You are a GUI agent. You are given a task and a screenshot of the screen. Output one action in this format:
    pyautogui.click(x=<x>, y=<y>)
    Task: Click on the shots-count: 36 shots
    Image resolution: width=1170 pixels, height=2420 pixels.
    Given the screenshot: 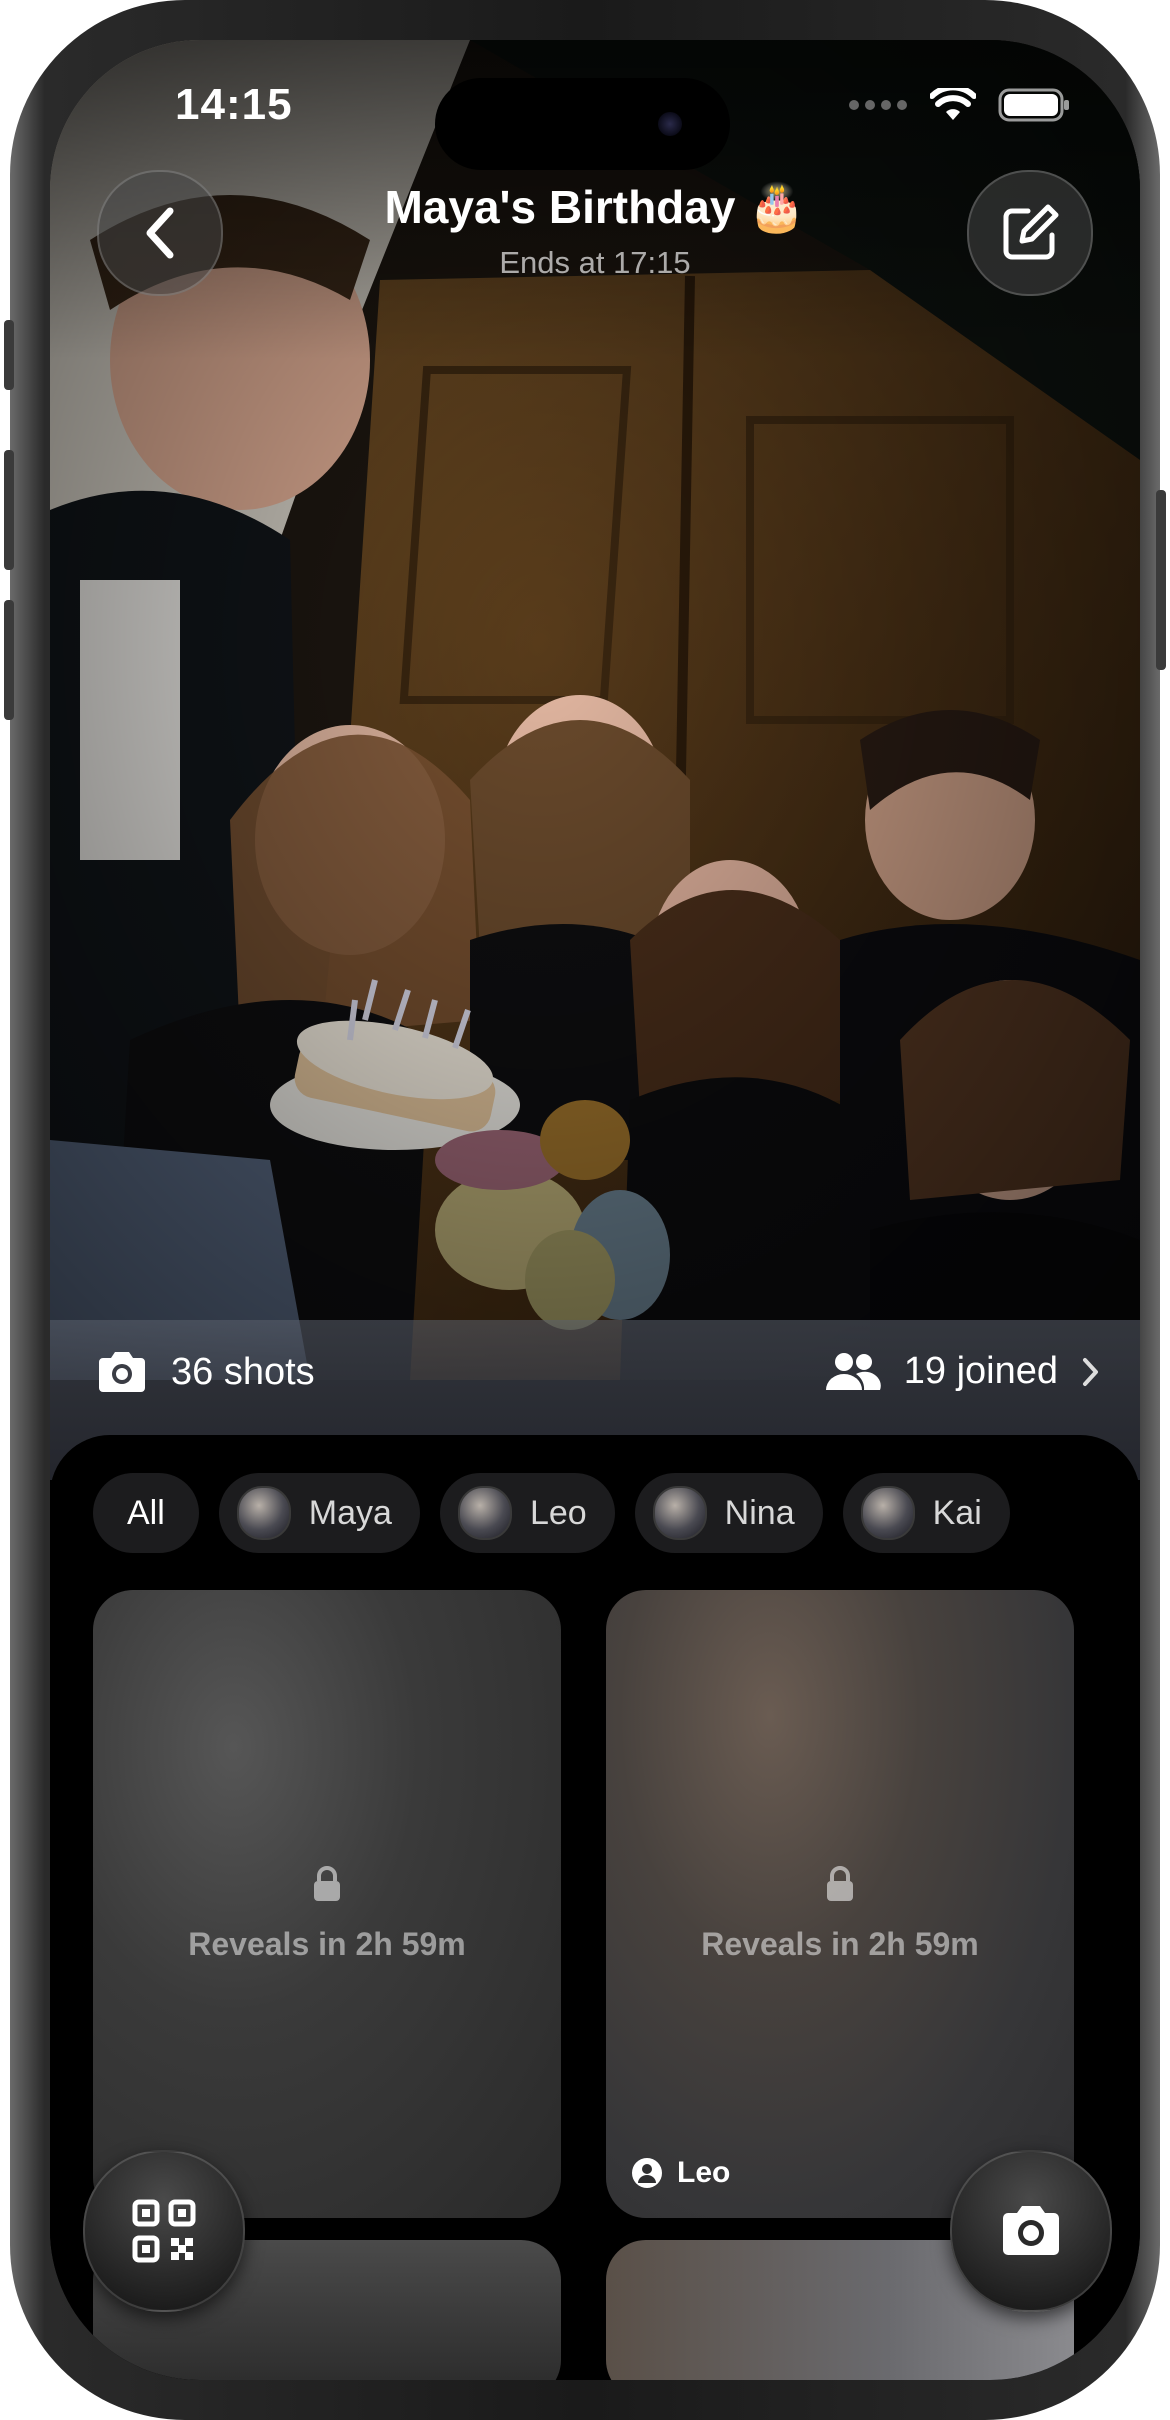 What is the action you would take?
    pyautogui.click(x=205, y=1372)
    